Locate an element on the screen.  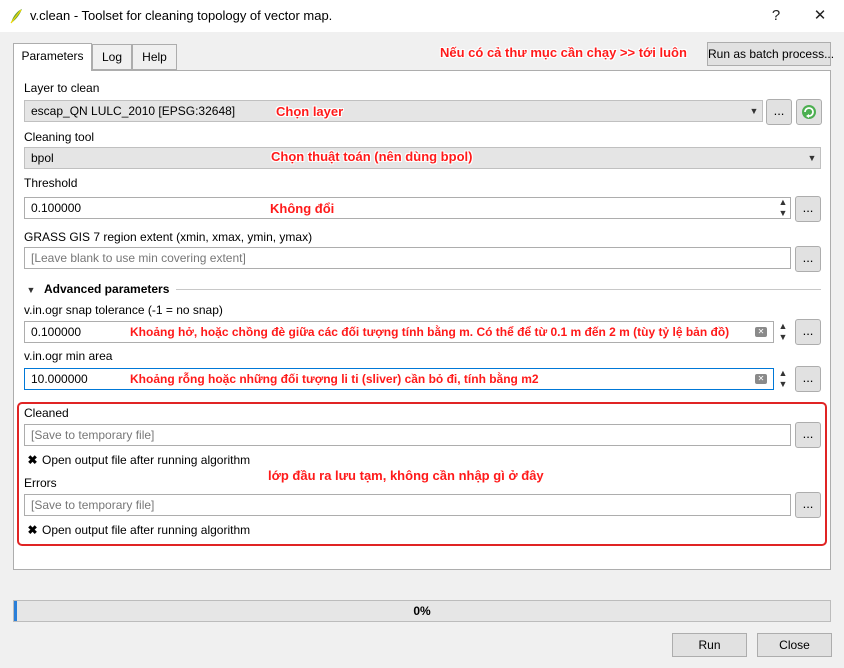
iterate-icon is located at coordinates (809, 112).